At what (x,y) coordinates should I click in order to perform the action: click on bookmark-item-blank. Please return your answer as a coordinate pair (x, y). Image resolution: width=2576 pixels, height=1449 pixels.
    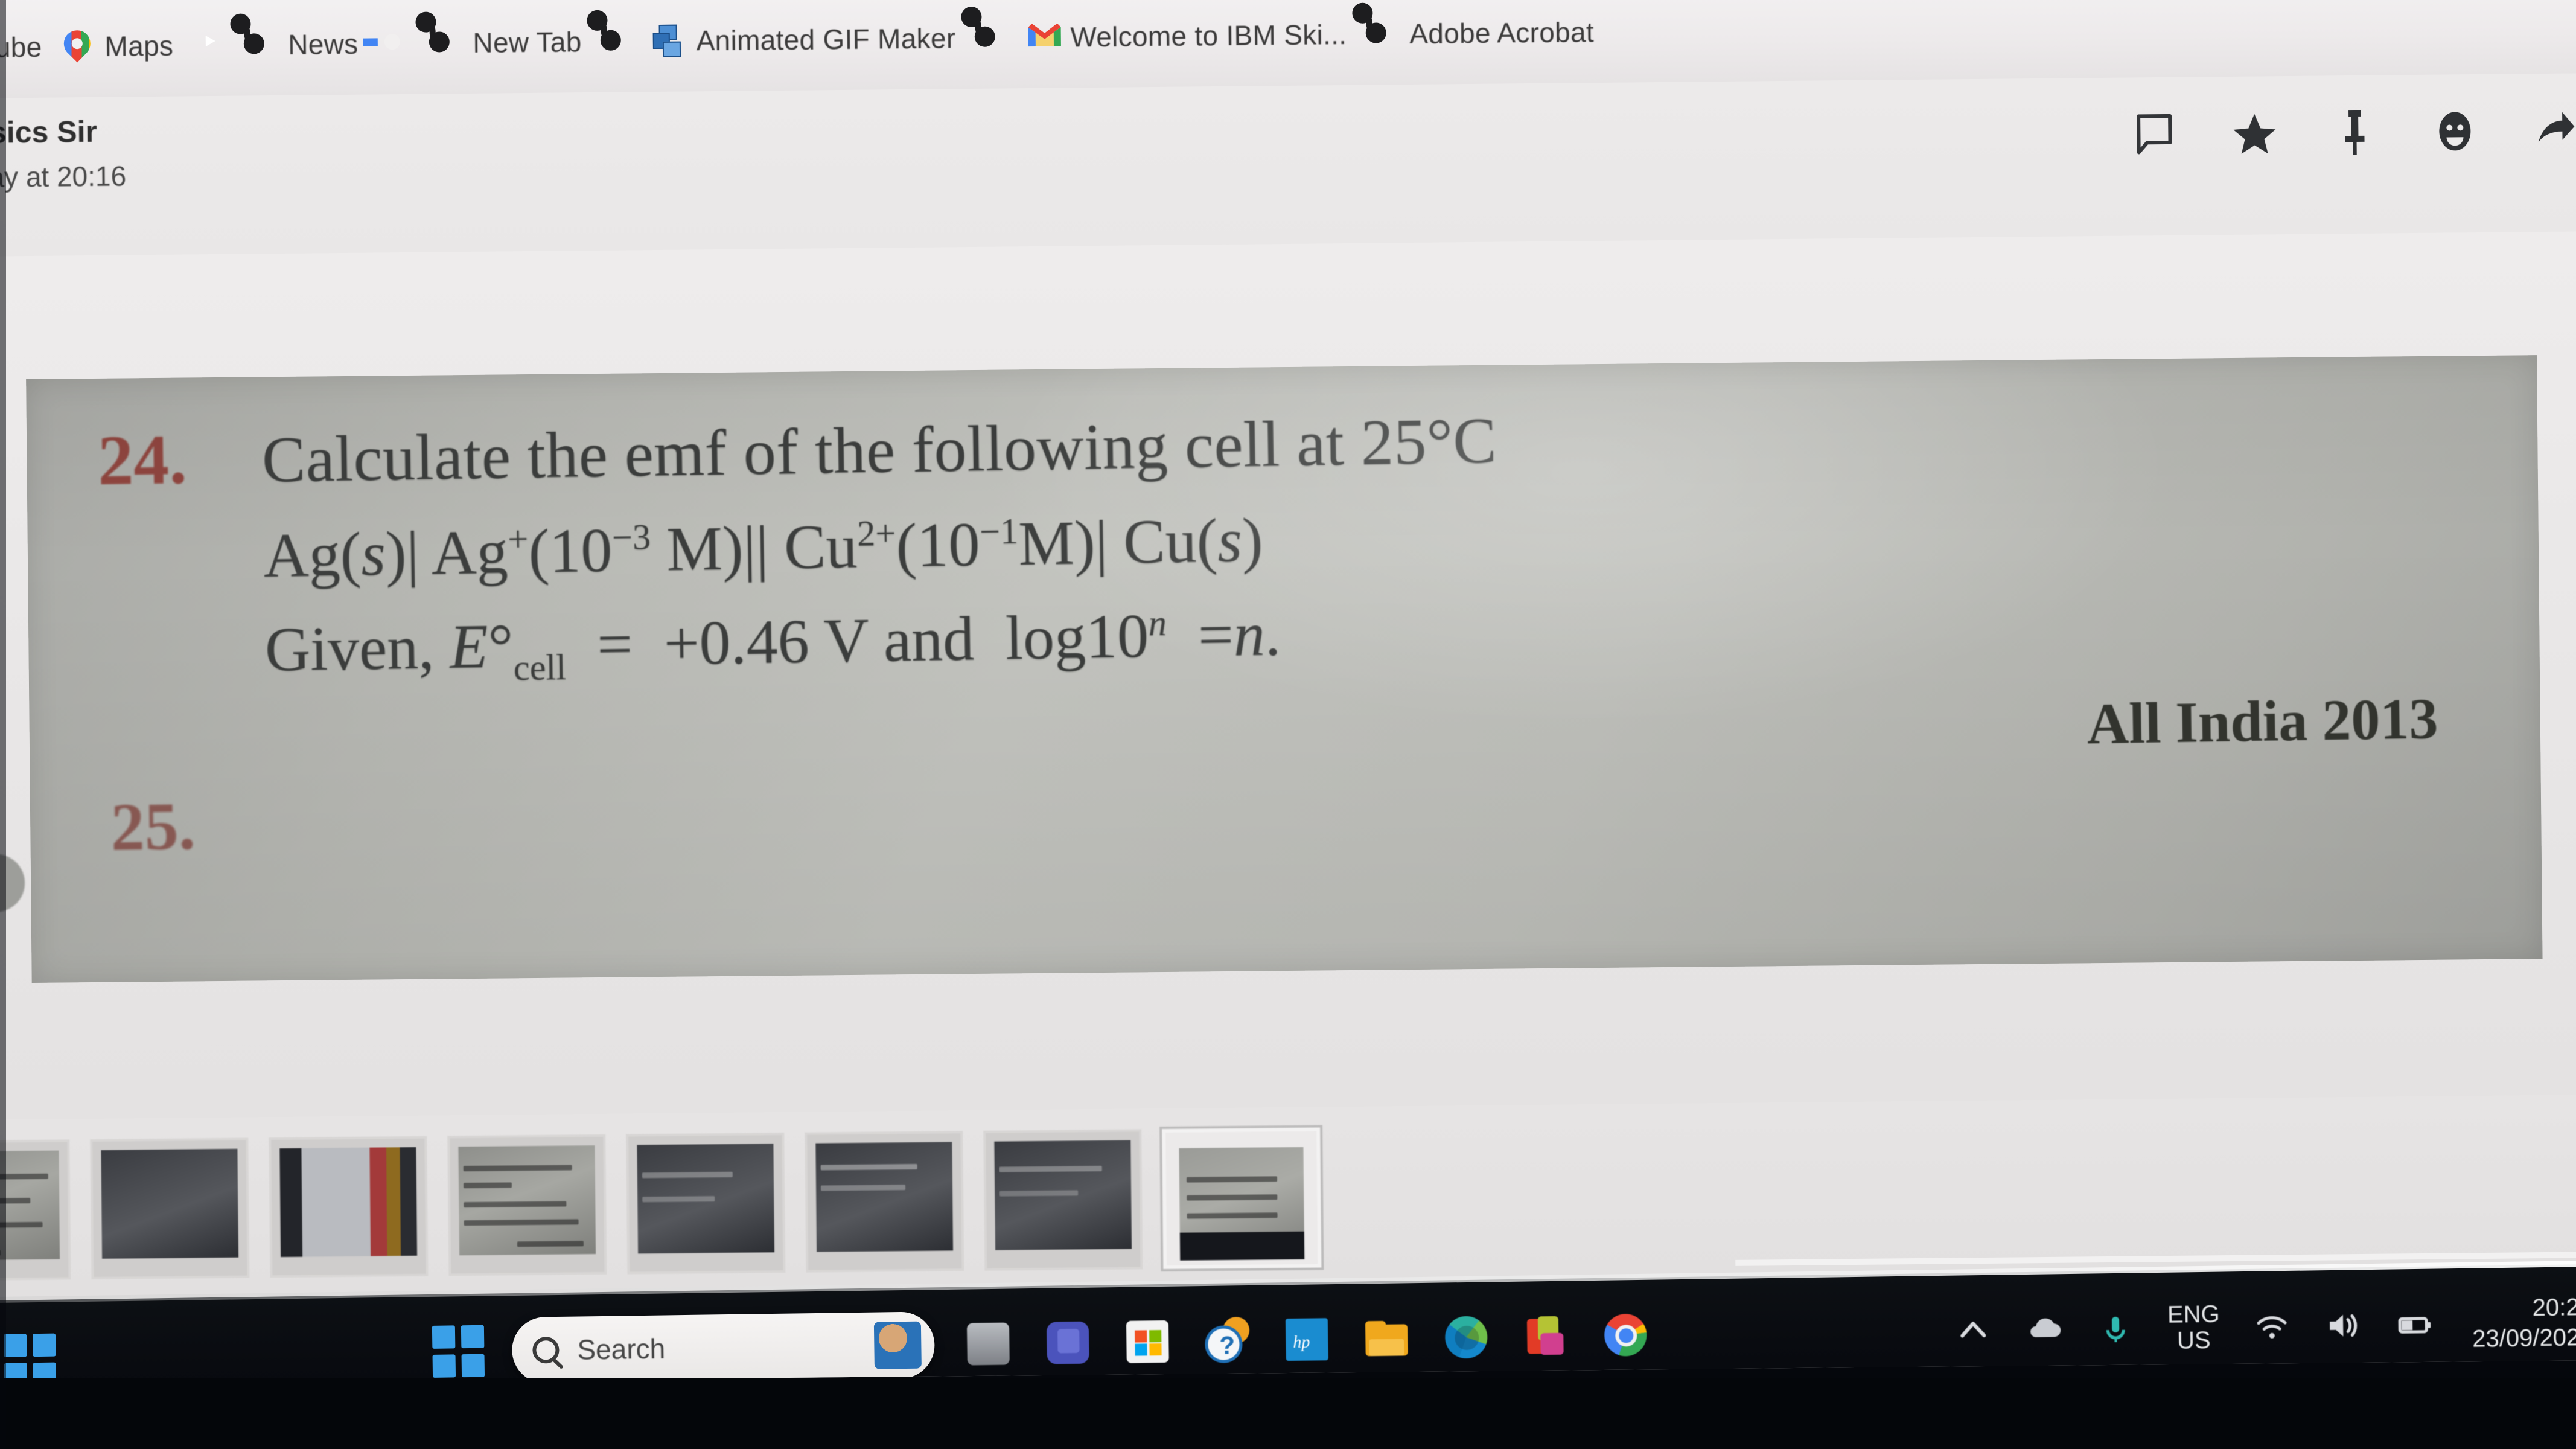
    Looking at the image, I should click on (617, 41).